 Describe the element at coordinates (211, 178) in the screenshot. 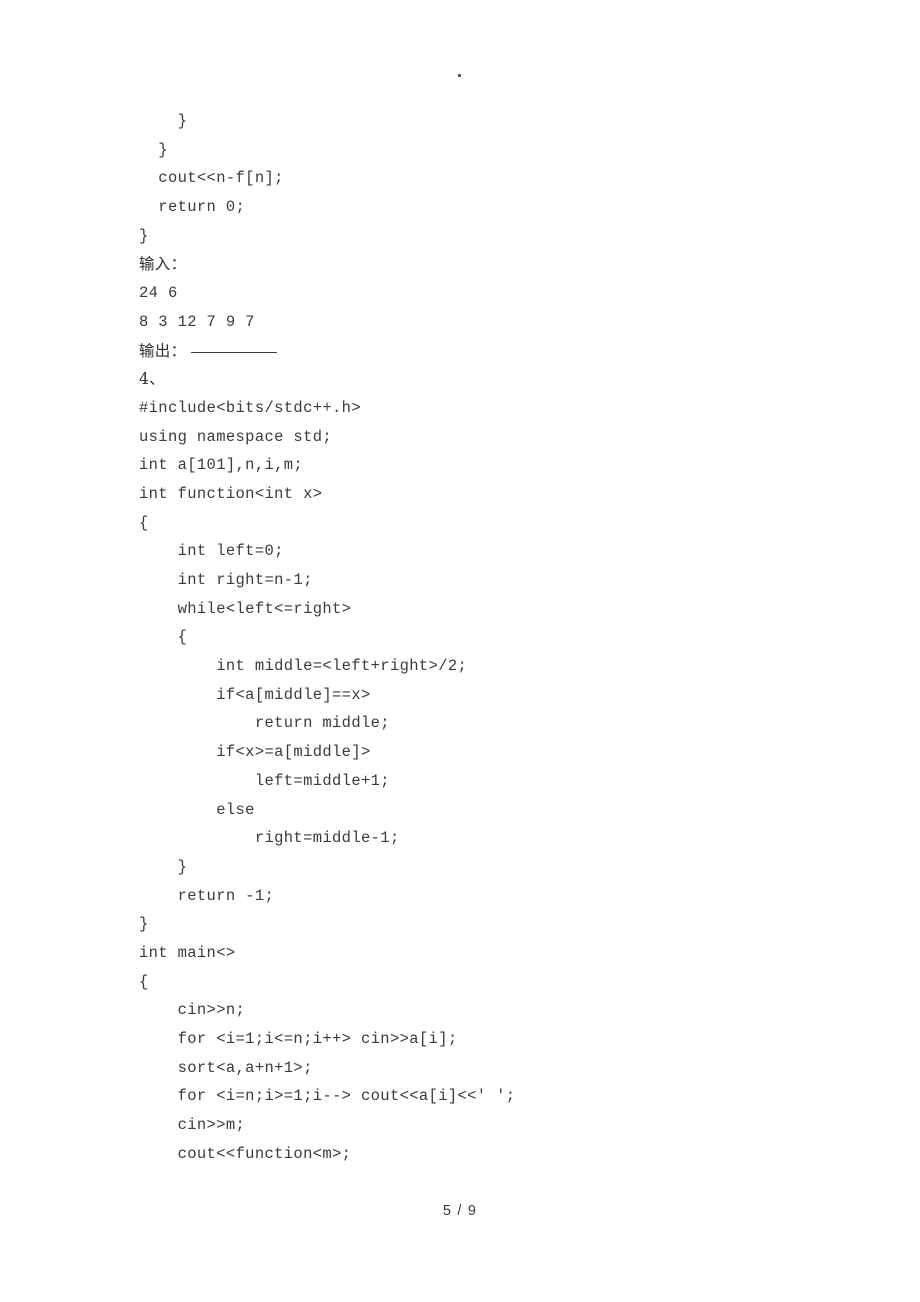

I see `code-line: cout<<n-f[n];` at that location.